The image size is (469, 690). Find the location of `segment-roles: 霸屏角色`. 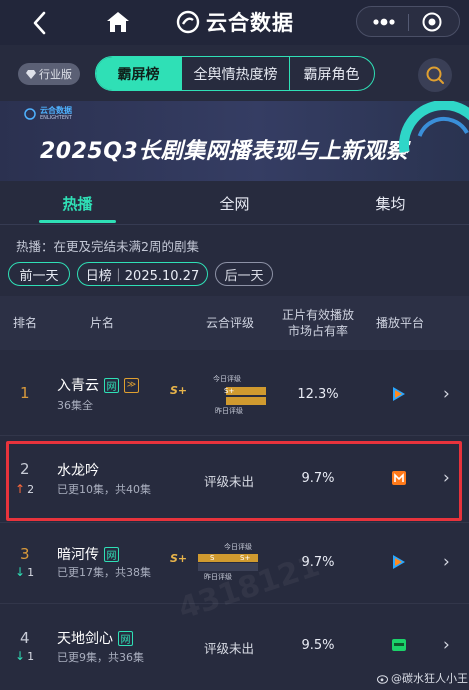

segment-roles: 霸屏角色 is located at coordinates (331, 73).